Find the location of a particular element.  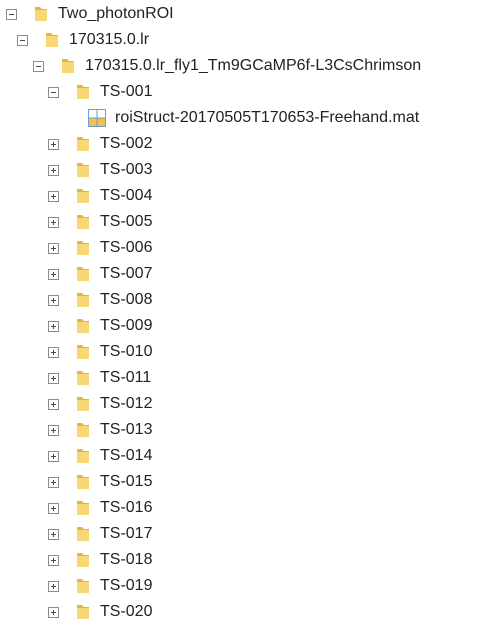

tree-node-fly-folder: 170315.0.lr_fly1_Tm9GCaMP6f-L3CsChrimson is located at coordinates (227, 66).